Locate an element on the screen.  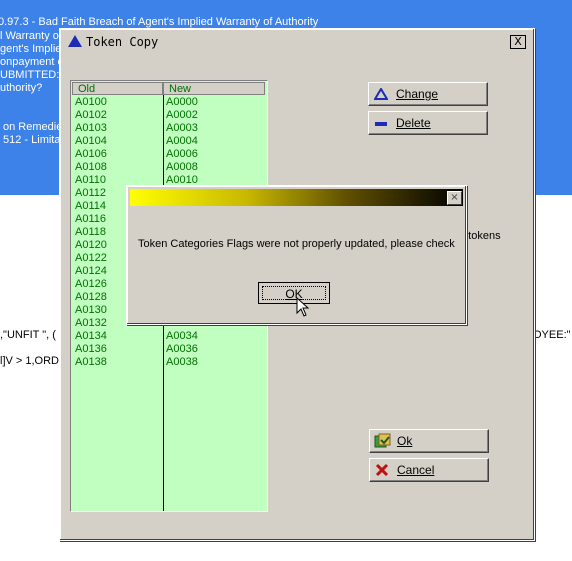
cell-old: A0100 is located at coordinates (91, 102).